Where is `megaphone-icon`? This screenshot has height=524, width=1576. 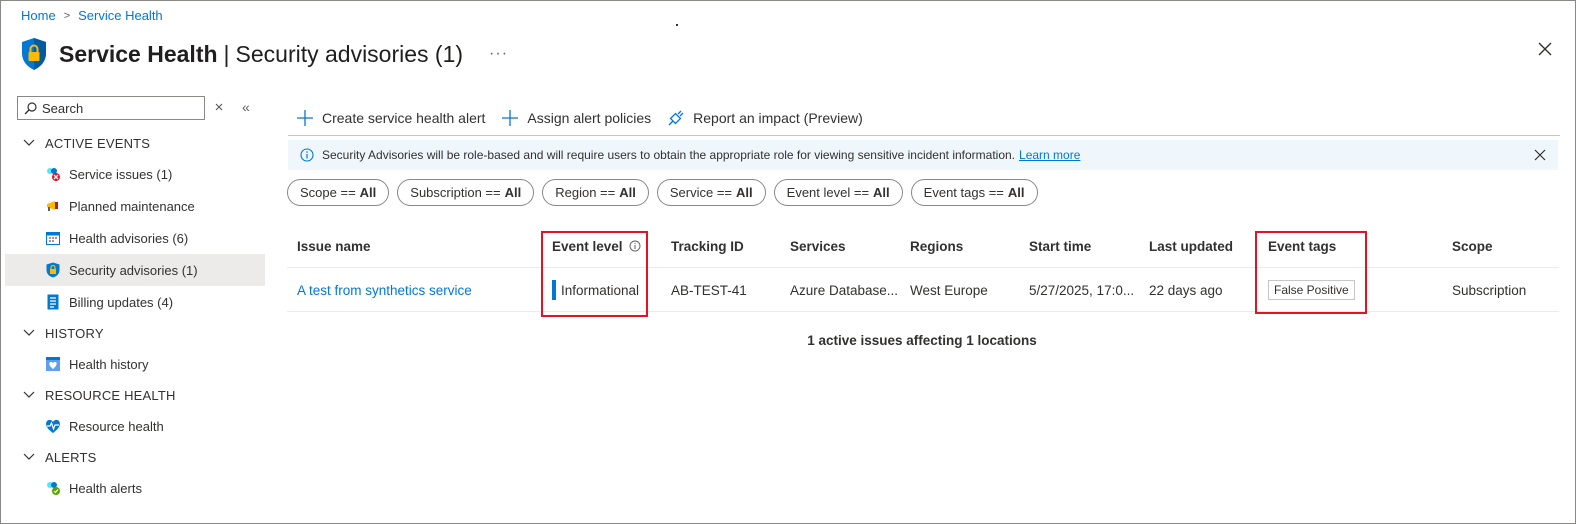 megaphone-icon is located at coordinates (53, 206).